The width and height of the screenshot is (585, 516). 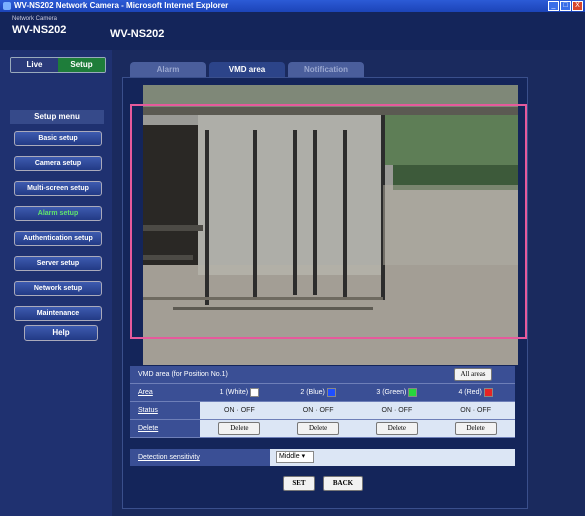 I want to click on brand-logo: WV-NS202, so click(x=39, y=30).